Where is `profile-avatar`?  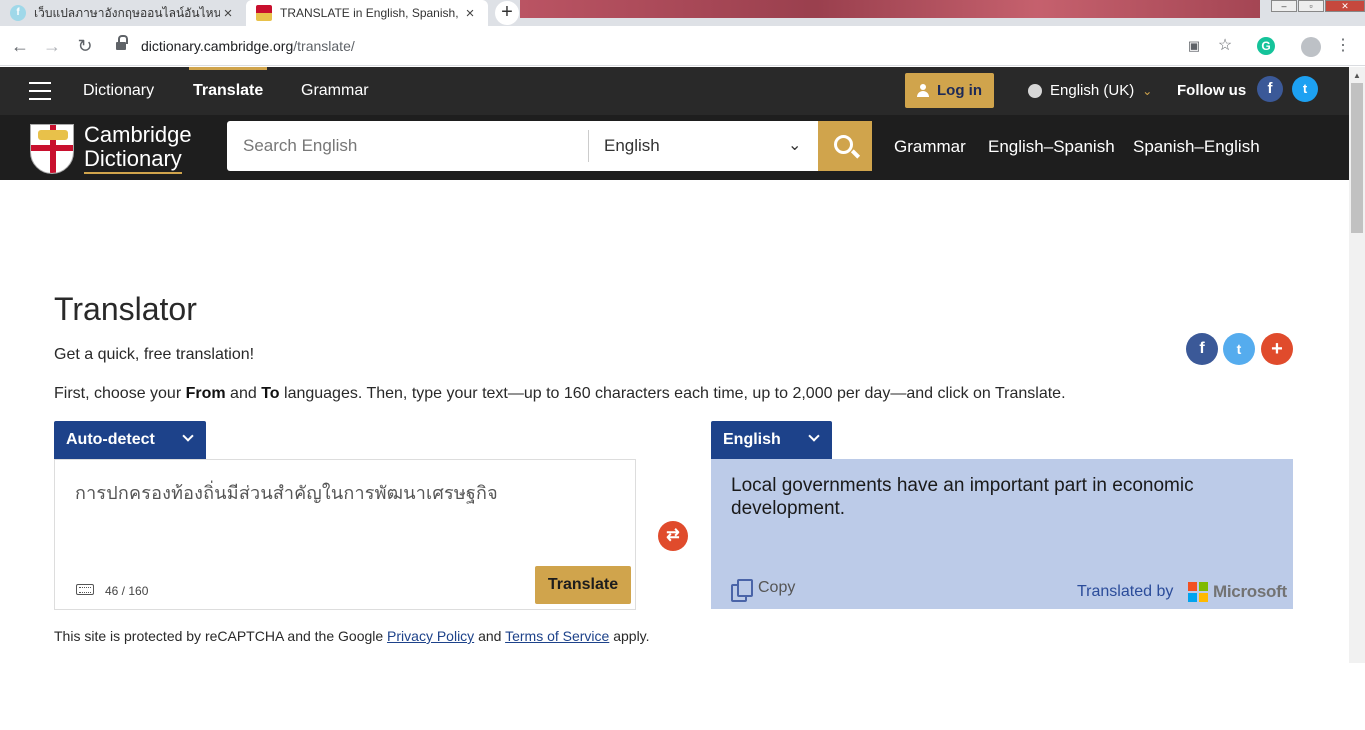
profile-avatar is located at coordinates (1311, 47).